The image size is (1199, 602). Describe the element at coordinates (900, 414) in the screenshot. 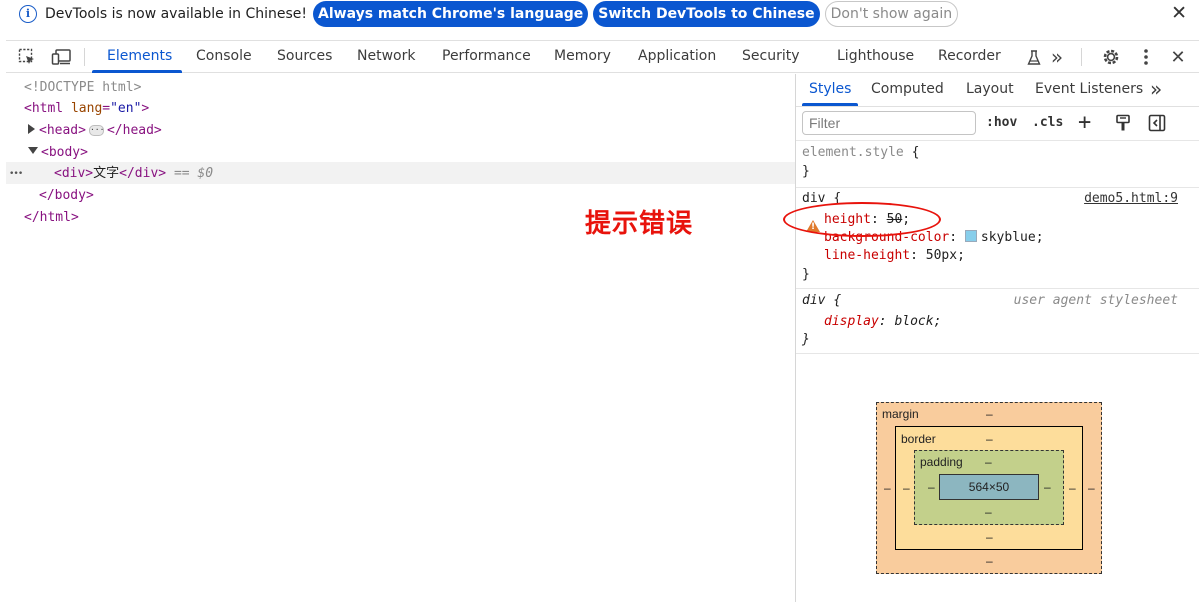

I see `margin-label: margin` at that location.